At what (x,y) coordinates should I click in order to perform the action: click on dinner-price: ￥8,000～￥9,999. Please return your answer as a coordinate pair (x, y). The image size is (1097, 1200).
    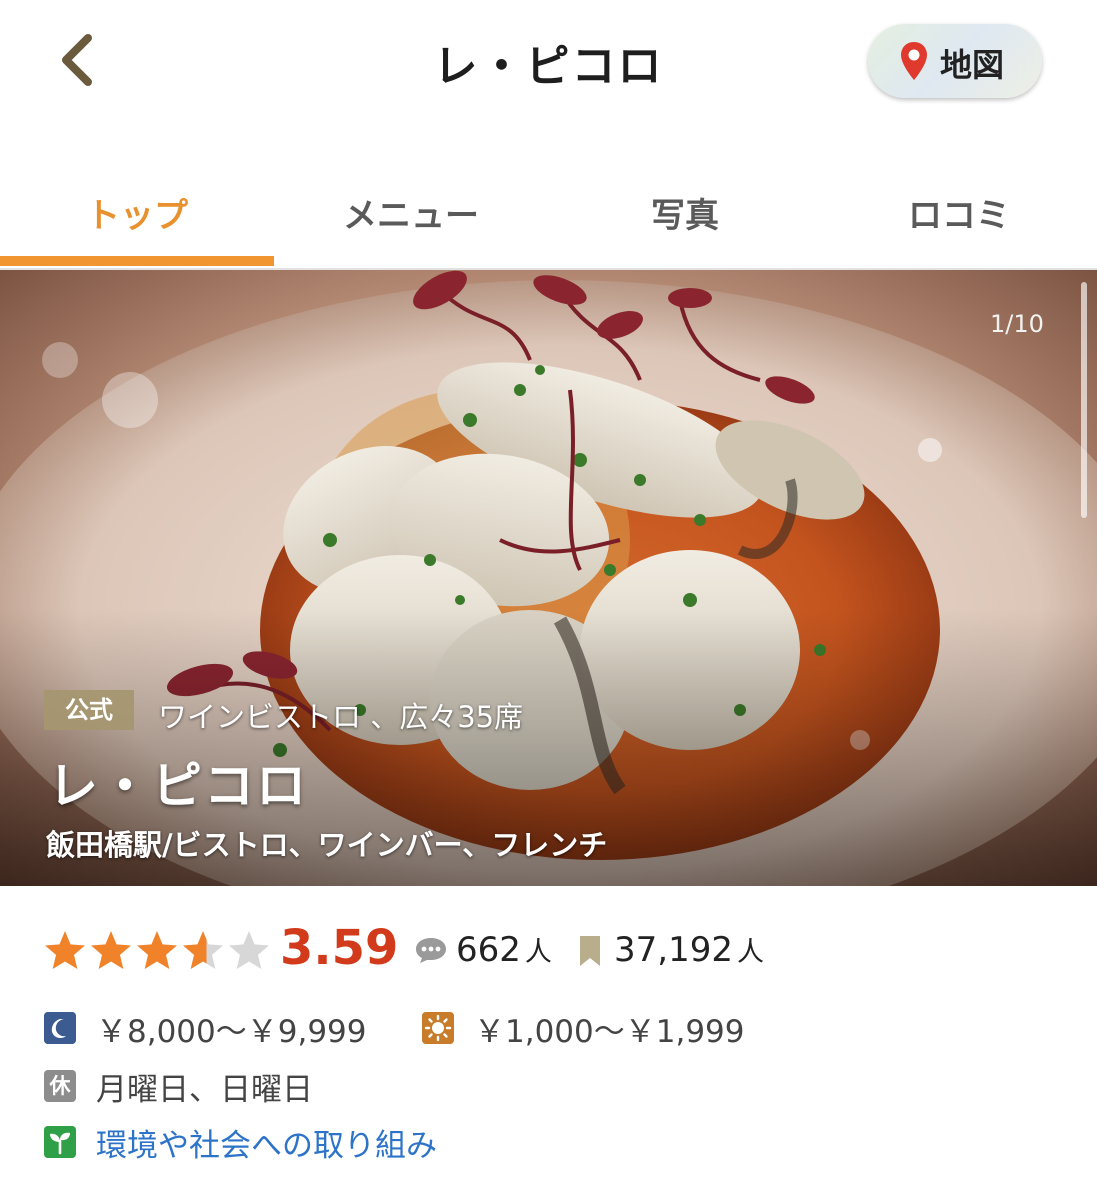
    Looking at the image, I should click on (231, 1032).